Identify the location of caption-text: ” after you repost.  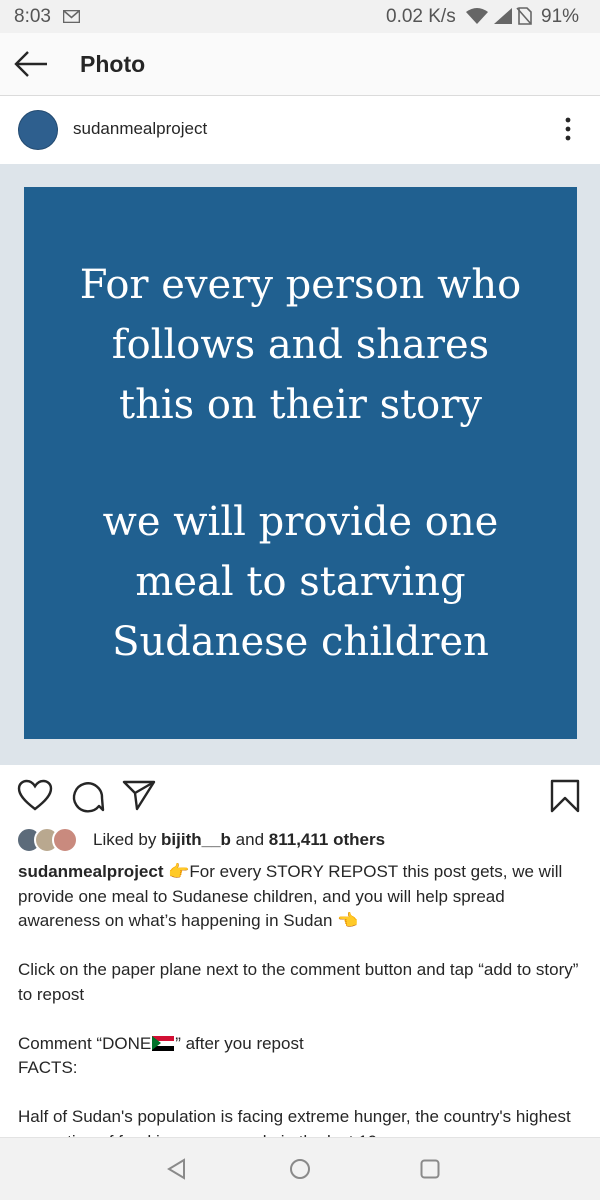
(239, 1043).